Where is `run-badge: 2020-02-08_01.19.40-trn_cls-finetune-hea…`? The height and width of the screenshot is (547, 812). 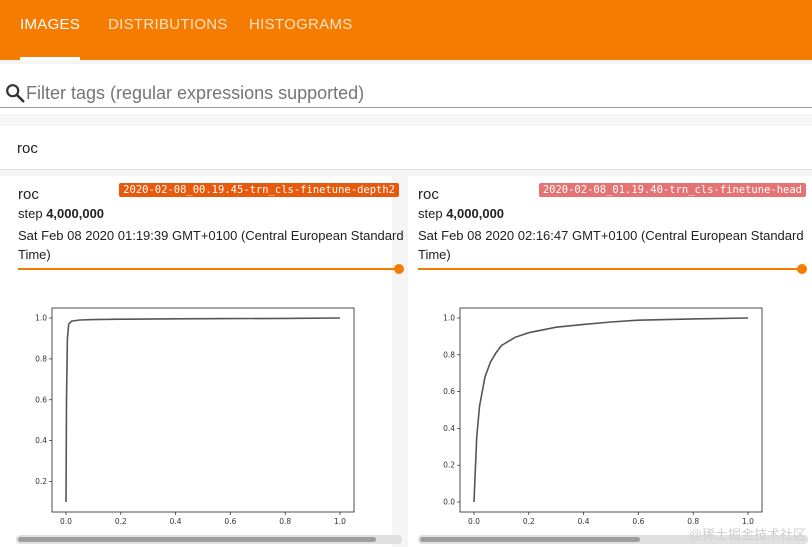
run-badge: 2020-02-08_01.19.40-trn_cls-finetune-hea… is located at coordinates (672, 190).